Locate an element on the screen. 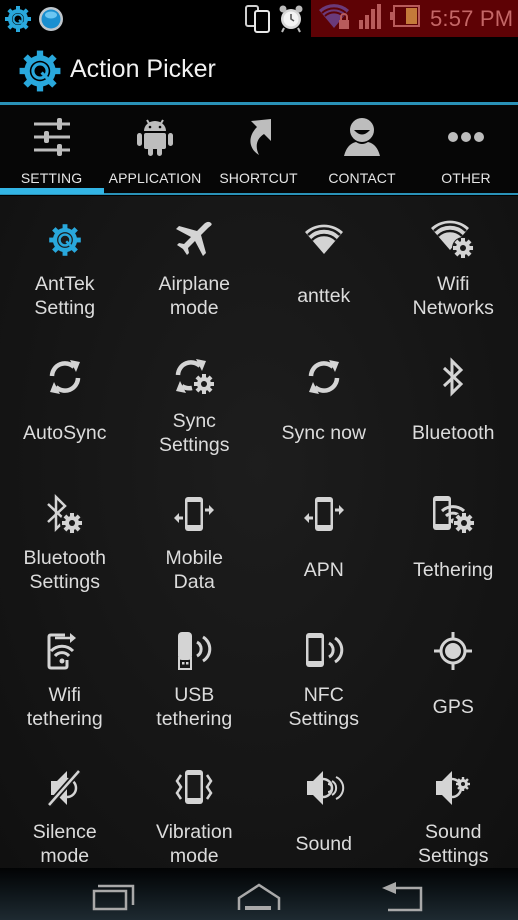 The height and width of the screenshot is (920, 518). bluetooth-settings-icon is located at coordinates (65, 514).